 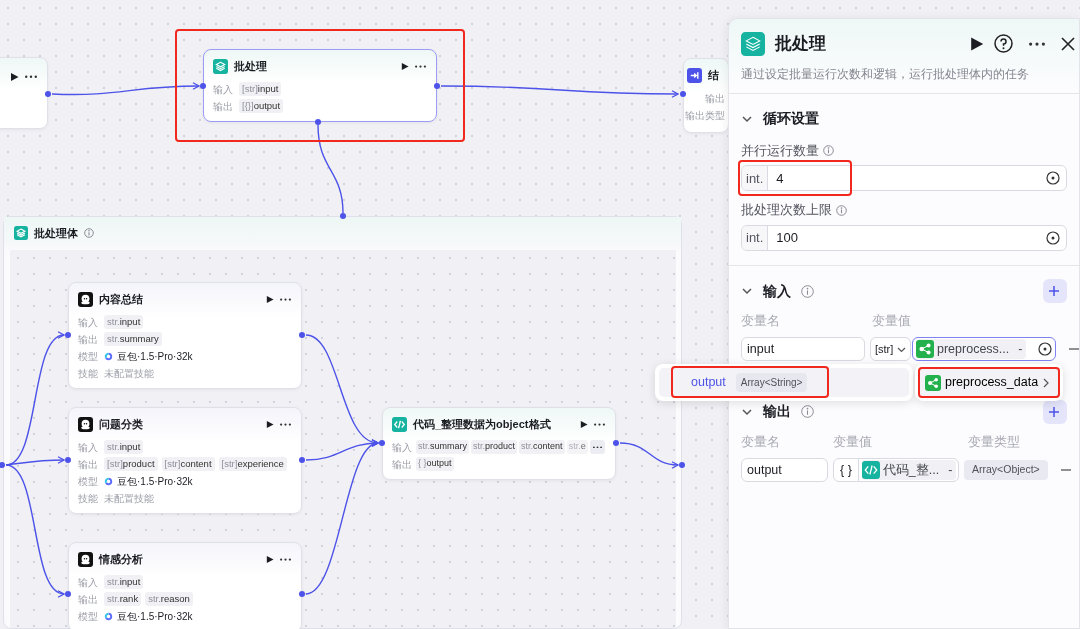 I want to click on exit-icon, so click(x=694, y=75).